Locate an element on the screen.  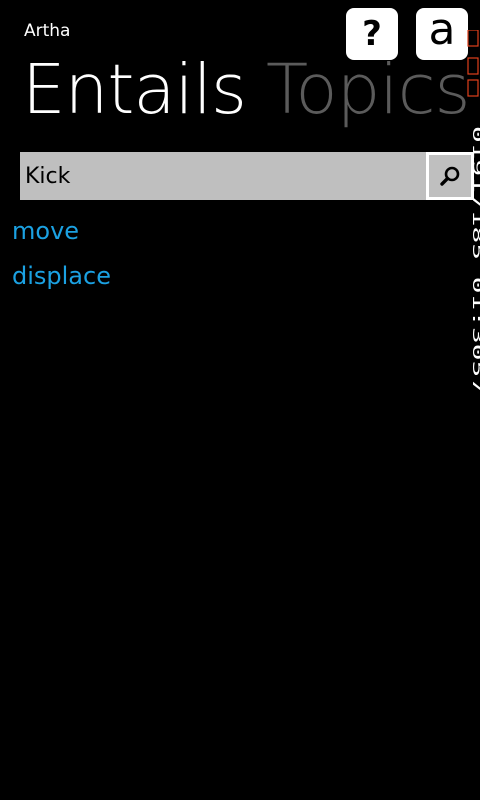
result-item-move: move is located at coordinates (61, 234).